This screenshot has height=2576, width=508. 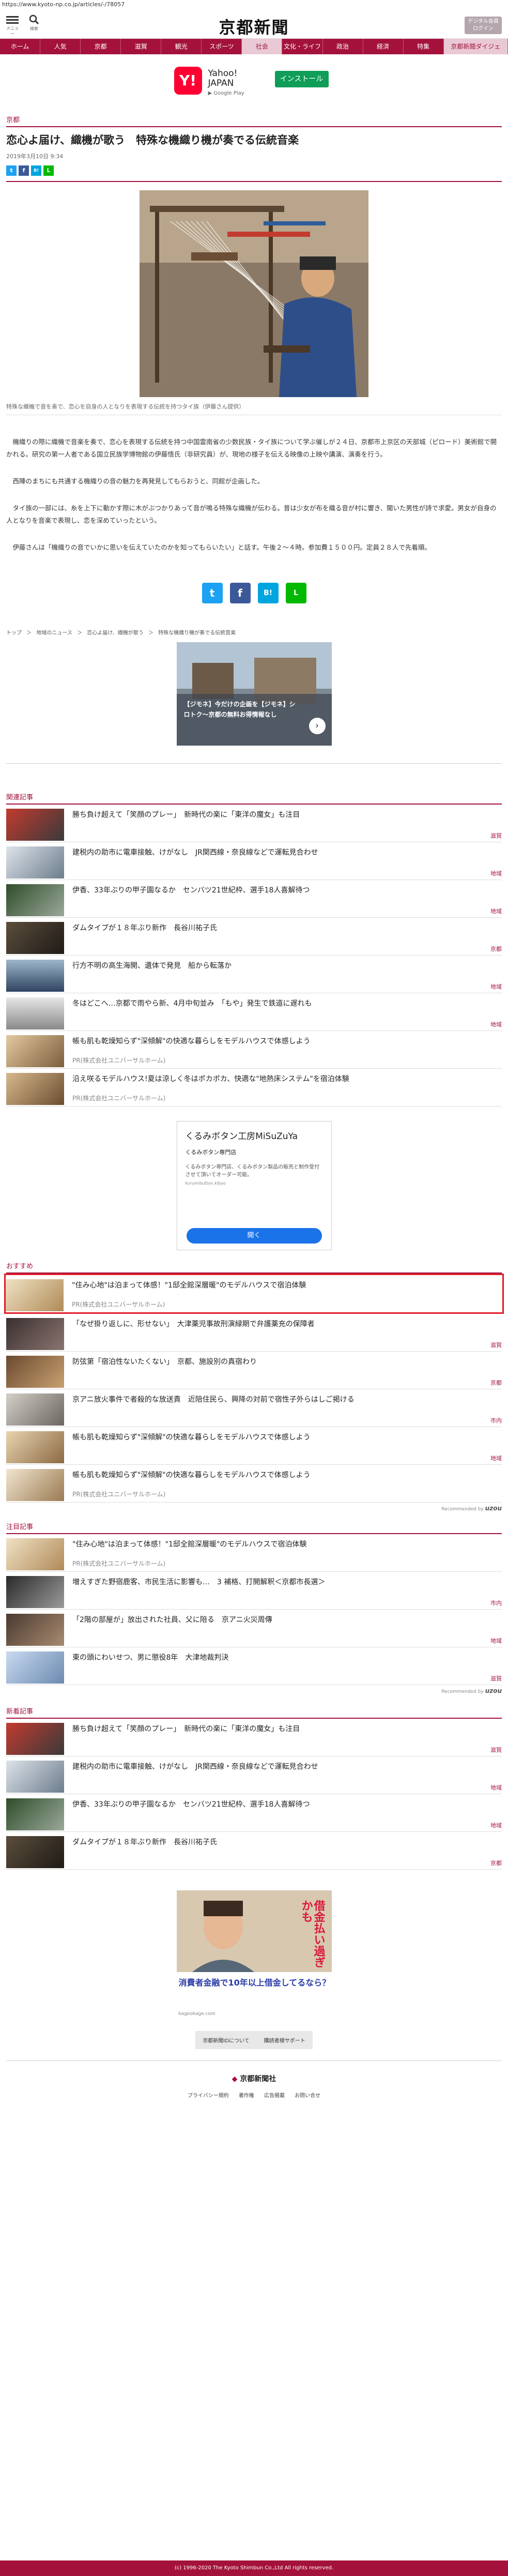 I want to click on nav-society: 社会, so click(x=262, y=47).